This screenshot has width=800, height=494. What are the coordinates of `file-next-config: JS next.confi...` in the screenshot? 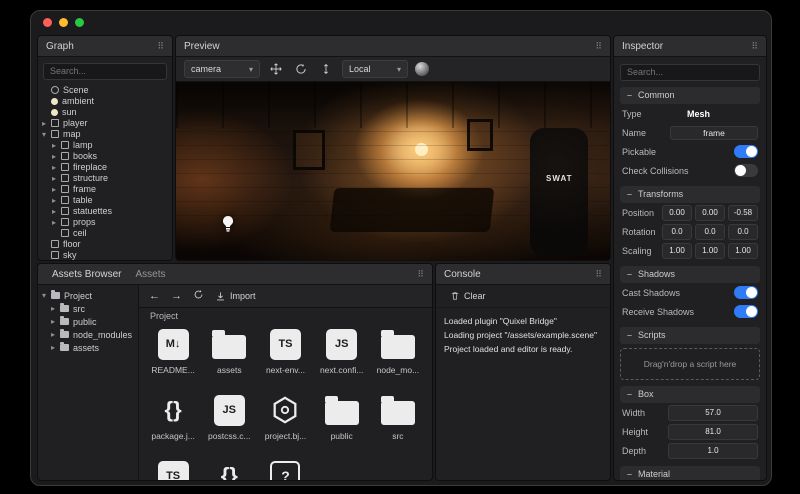 It's located at (342, 354).